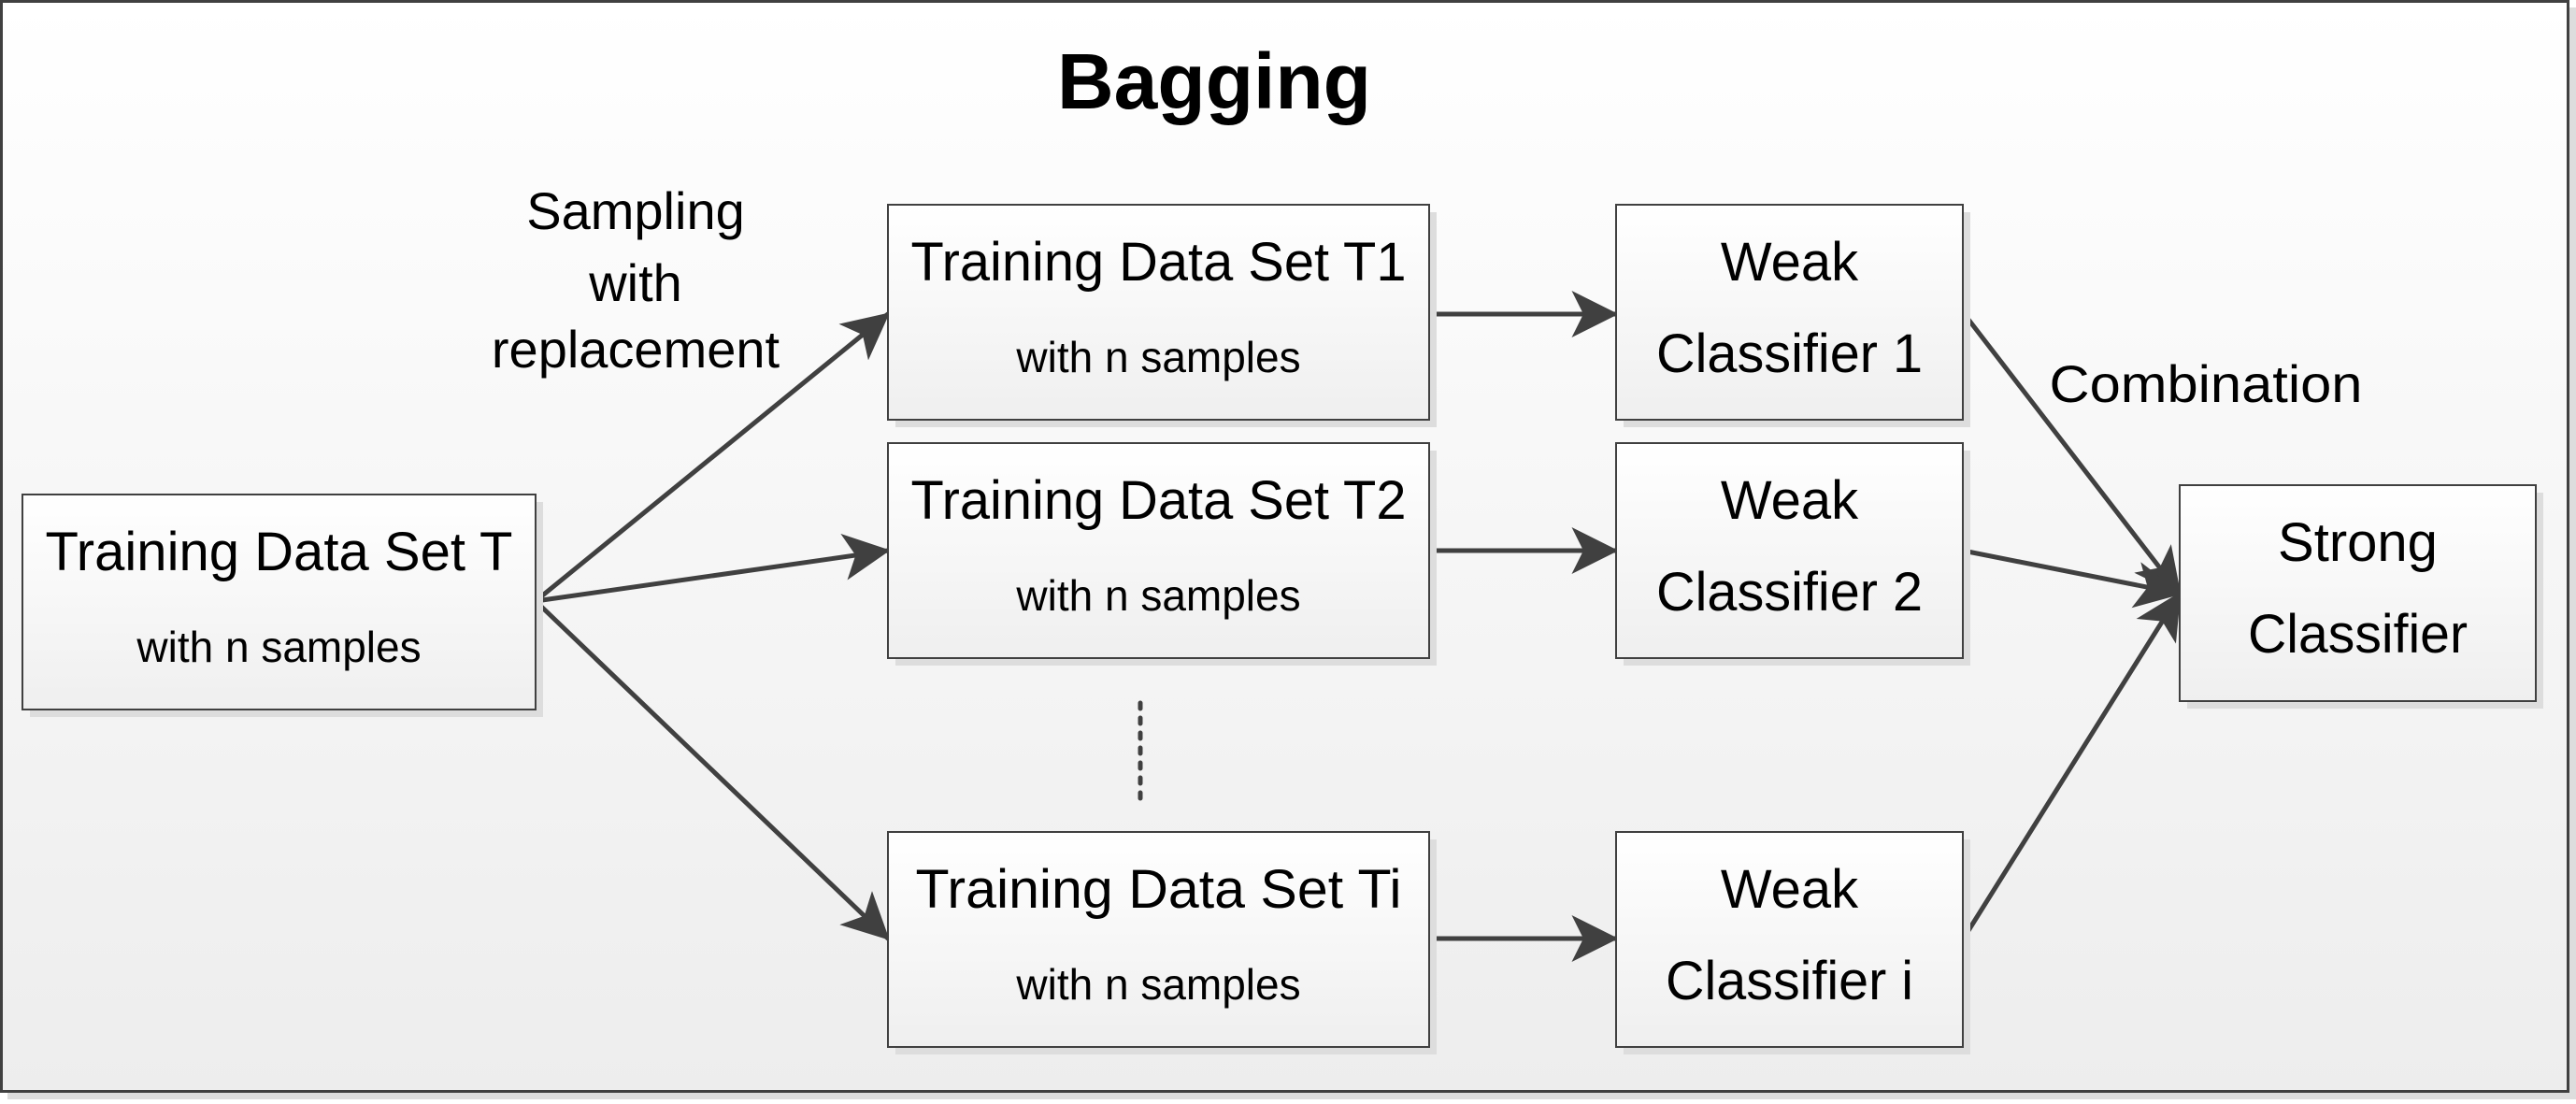 This screenshot has height=1104, width=2576. I want to click on node-subset-2: Training Data Set T2 with n samples, so click(1162, 554).